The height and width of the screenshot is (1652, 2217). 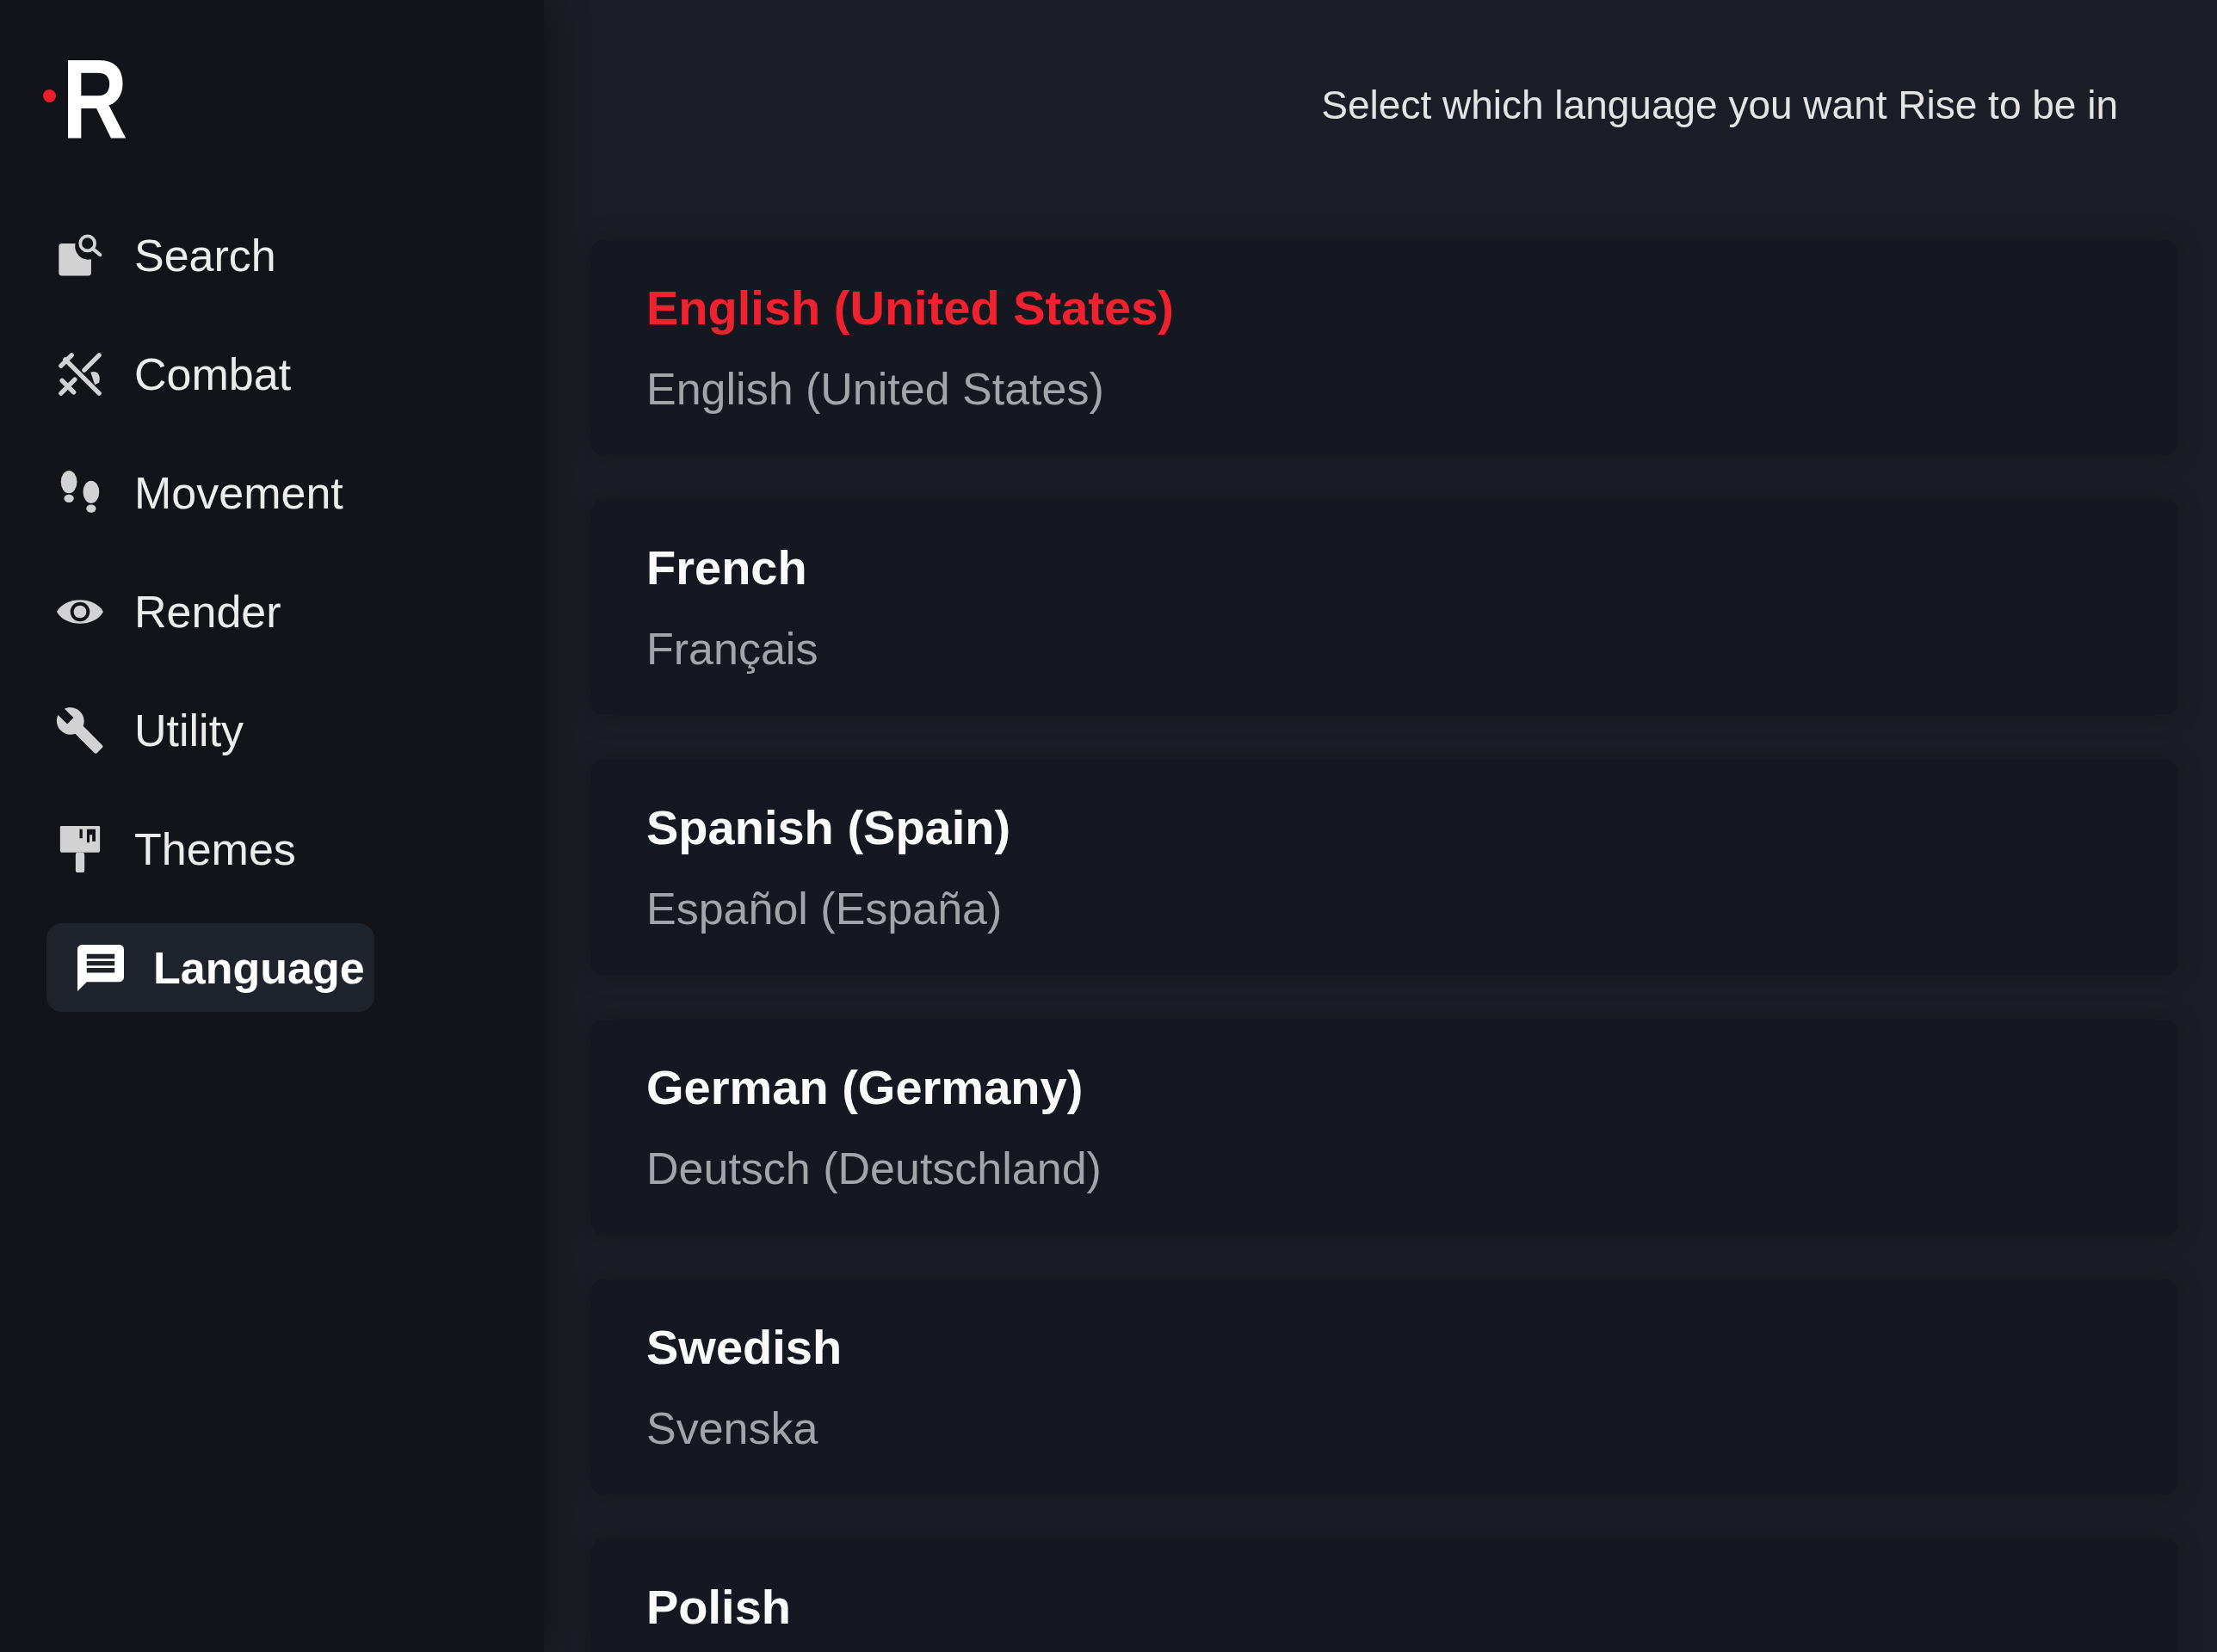 I want to click on language-name: German (Germany), so click(x=865, y=1087).